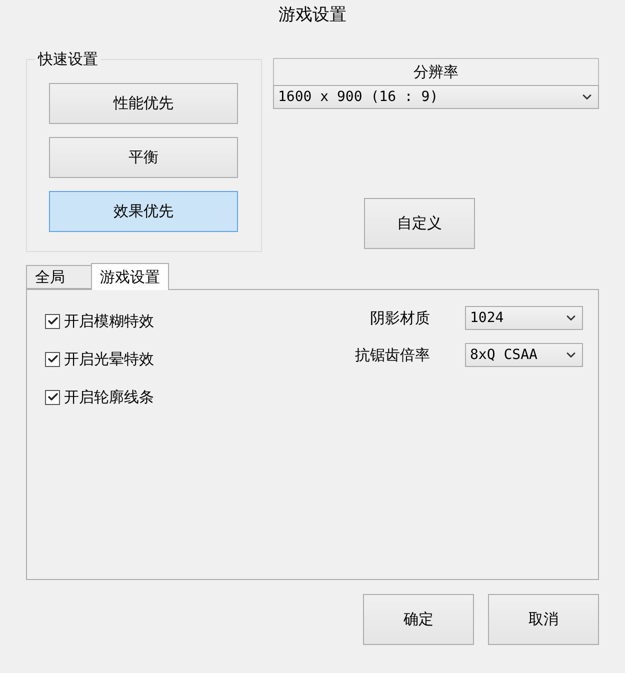  I want to click on group-title: 快速设置, so click(67, 59).